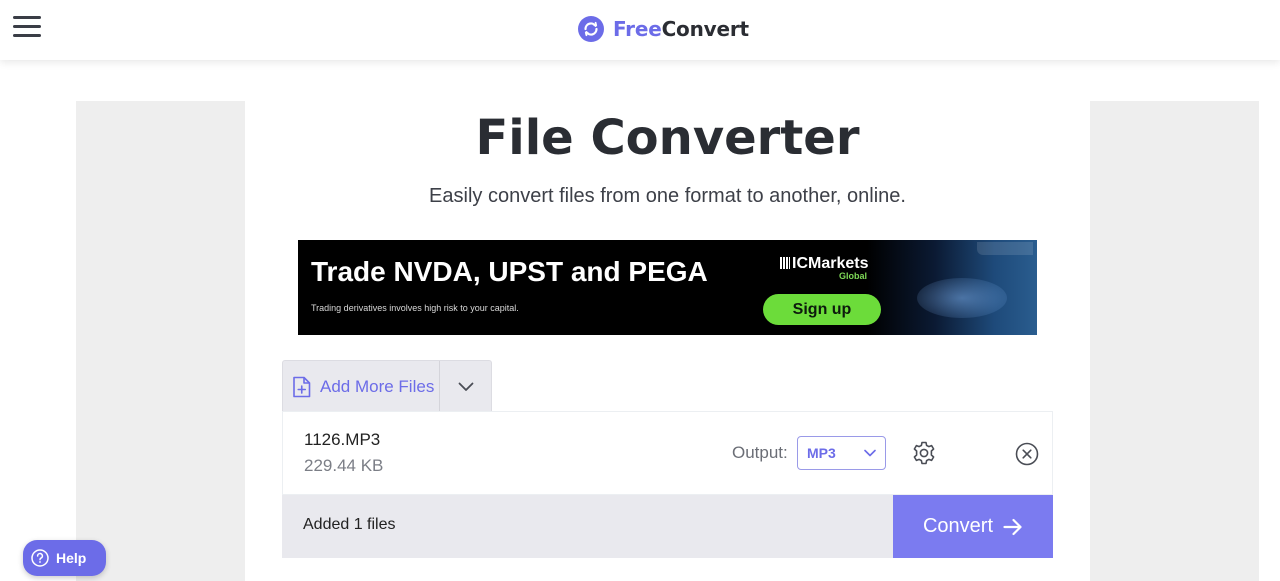 Image resolution: width=1280 pixels, height=581 pixels. I want to click on file-row: 1126.MP3 229.44 KB Output: MP3, so click(667, 453).